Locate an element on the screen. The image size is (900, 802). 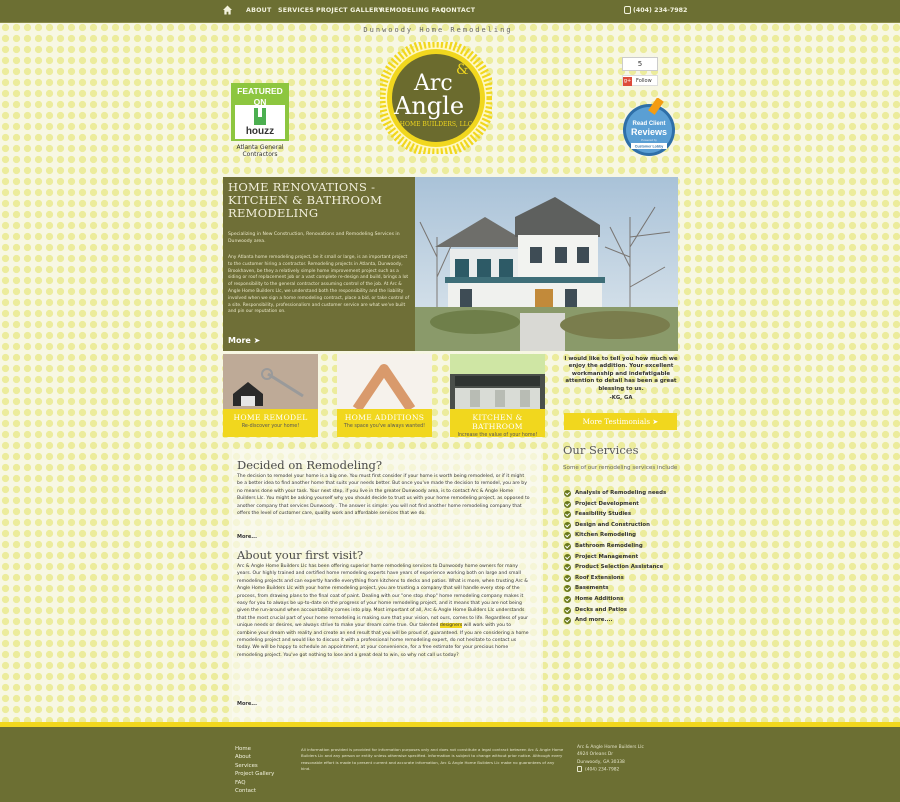
google-plus-icon: g+ is located at coordinates (627, 81).